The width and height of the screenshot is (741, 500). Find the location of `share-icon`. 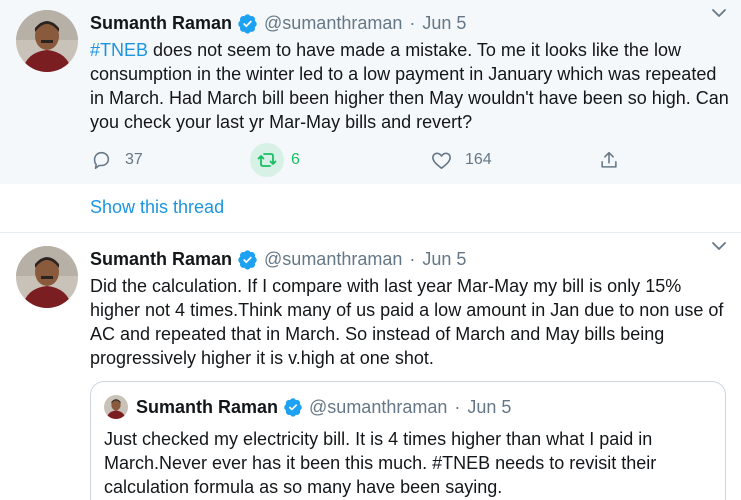

share-icon is located at coordinates (609, 160).